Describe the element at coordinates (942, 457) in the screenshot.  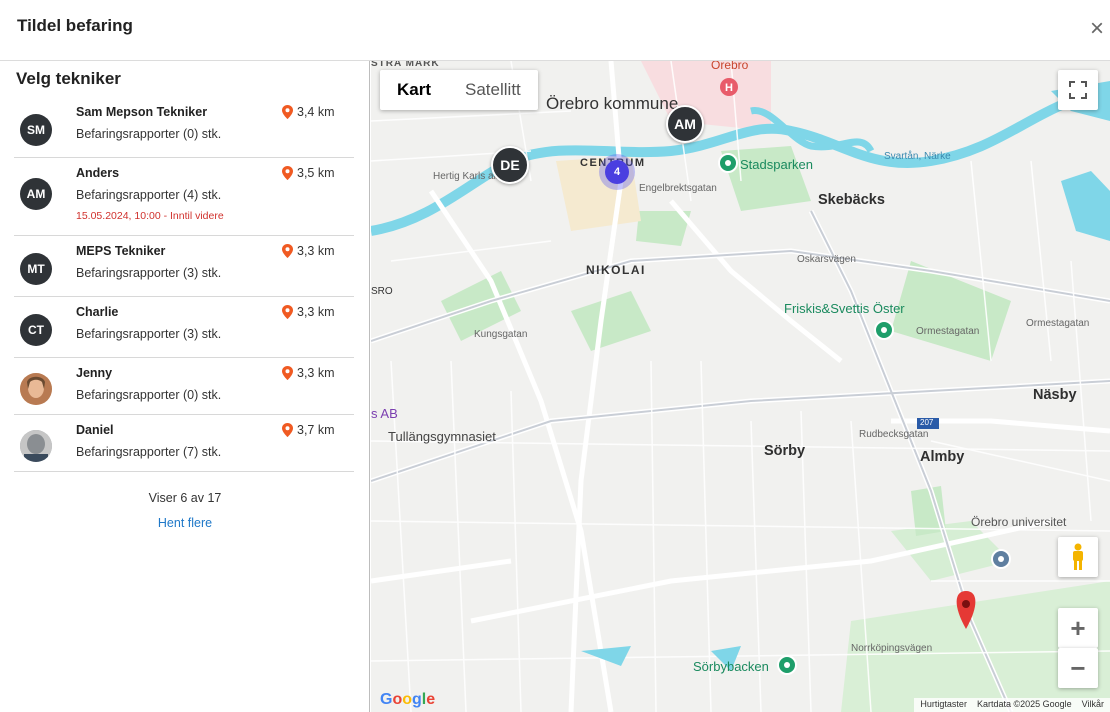
I see `map-label-almby: Almby` at that location.